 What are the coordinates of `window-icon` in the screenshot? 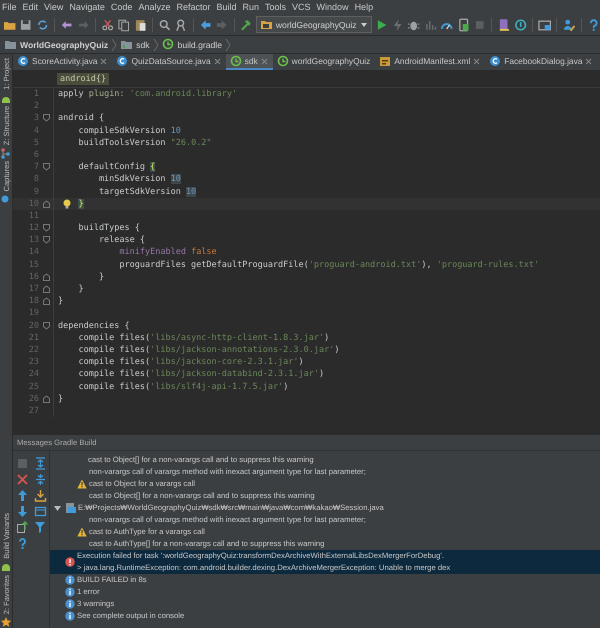 It's located at (40, 511).